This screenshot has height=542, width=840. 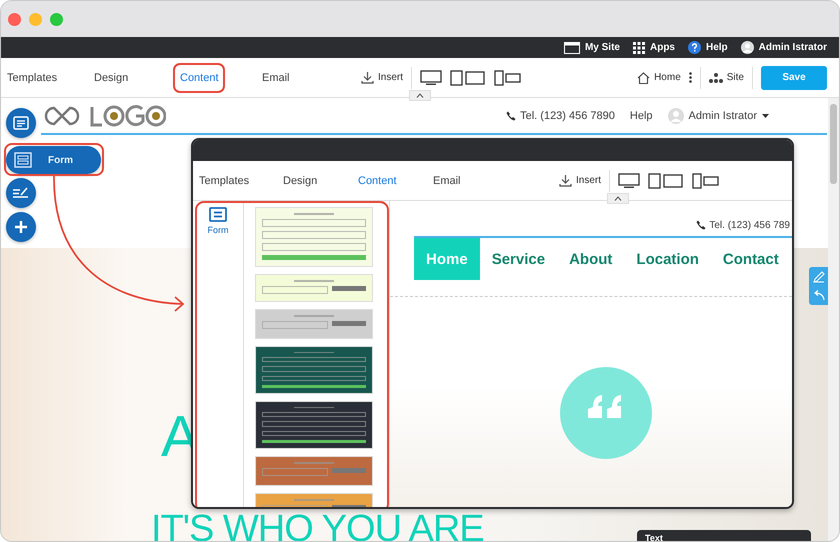 What do you see at coordinates (643, 78) in the screenshot?
I see `home-icon` at bounding box center [643, 78].